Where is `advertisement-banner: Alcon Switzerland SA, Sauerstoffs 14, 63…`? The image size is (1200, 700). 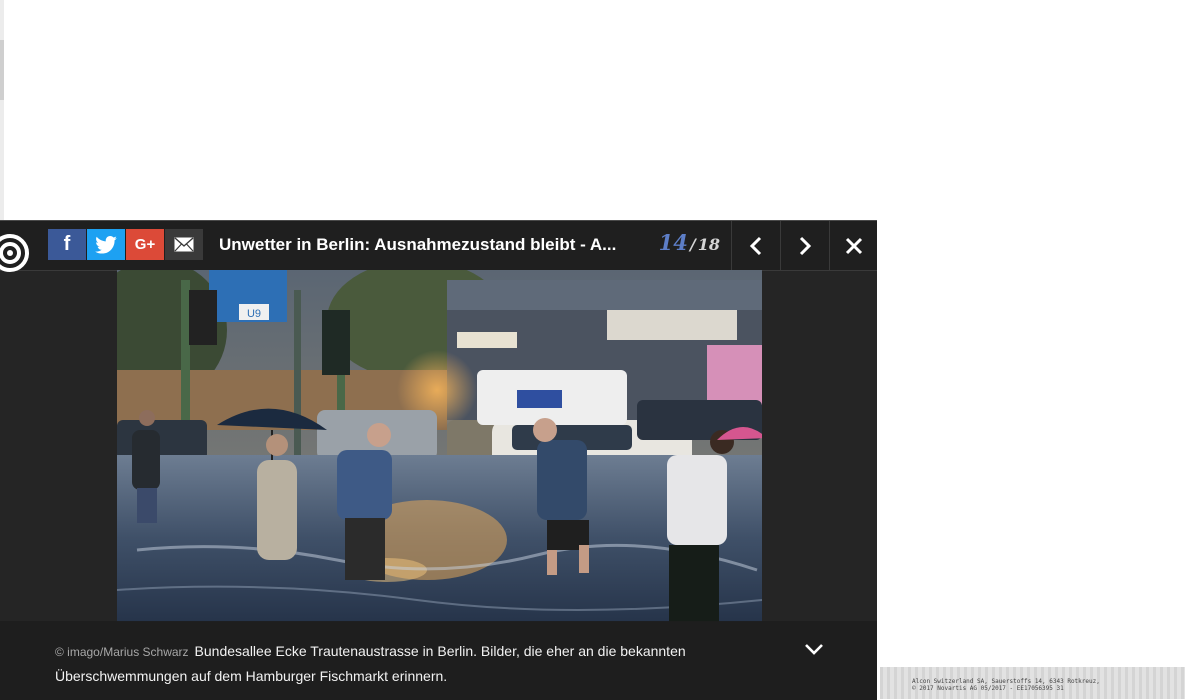 advertisement-banner: Alcon Switzerland SA, Sauerstoffs 14, 63… is located at coordinates (1032, 683).